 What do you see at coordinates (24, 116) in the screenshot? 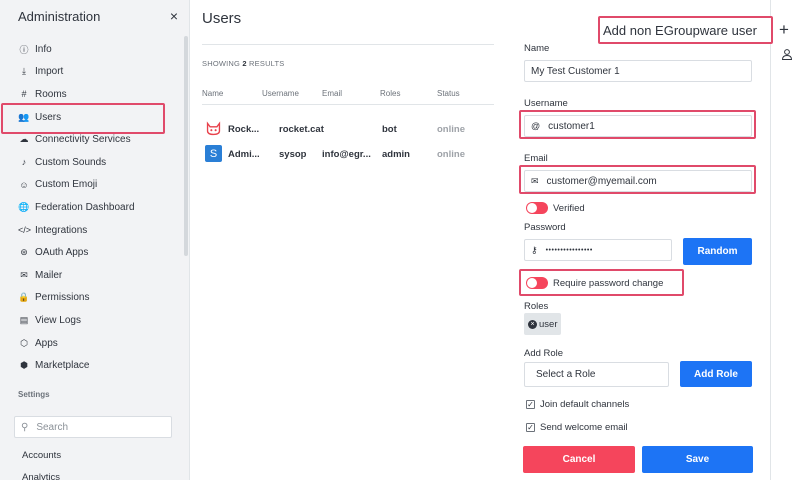
I see `users-icon: 👥` at bounding box center [24, 116].